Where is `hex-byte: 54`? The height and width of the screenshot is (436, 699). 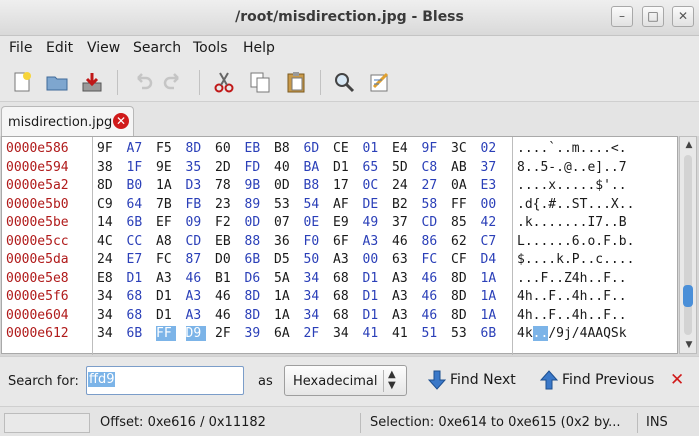
hex-byte: 54 is located at coordinates (314, 204).